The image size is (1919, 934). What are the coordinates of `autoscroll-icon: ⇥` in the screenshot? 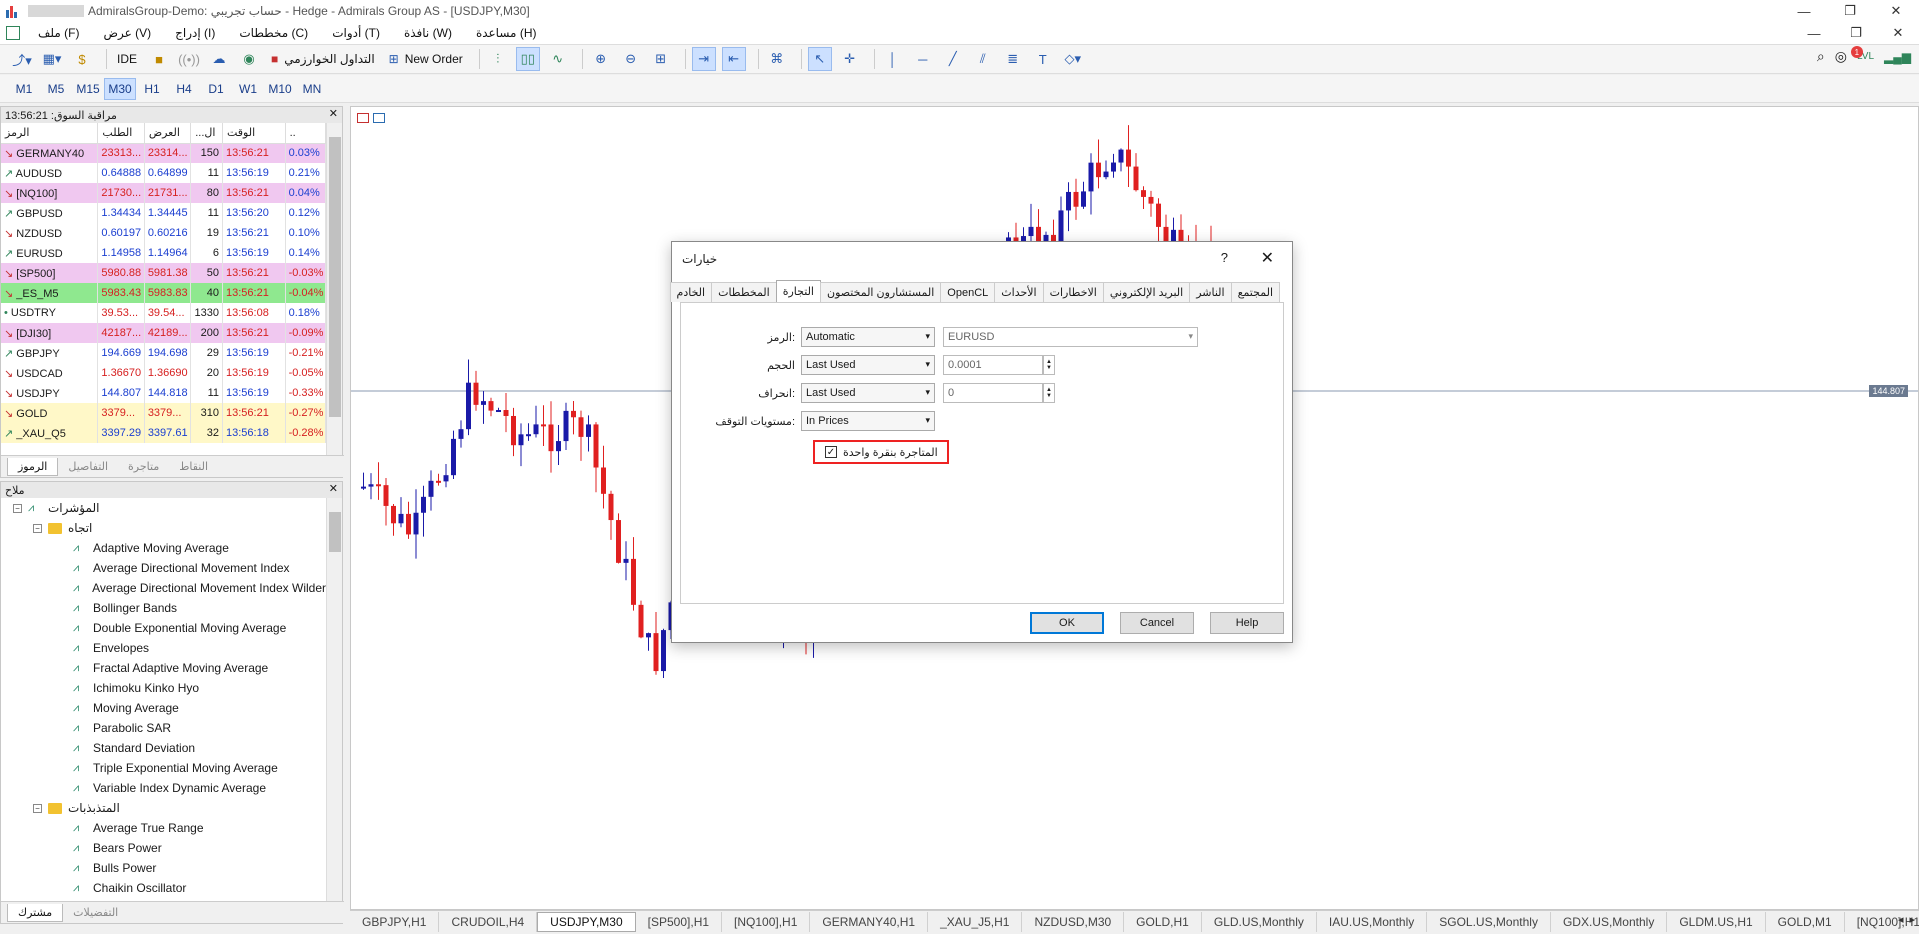 It's located at (703, 59).